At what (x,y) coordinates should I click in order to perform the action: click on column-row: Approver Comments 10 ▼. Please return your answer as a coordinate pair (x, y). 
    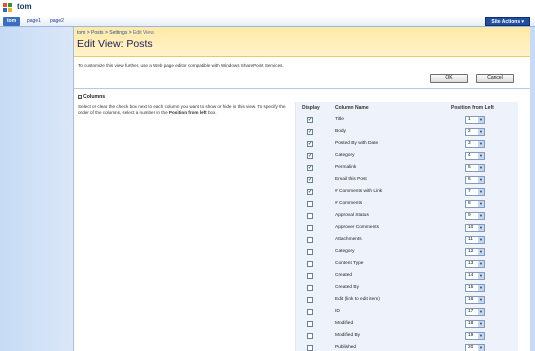
    Looking at the image, I should click on (302, 229).